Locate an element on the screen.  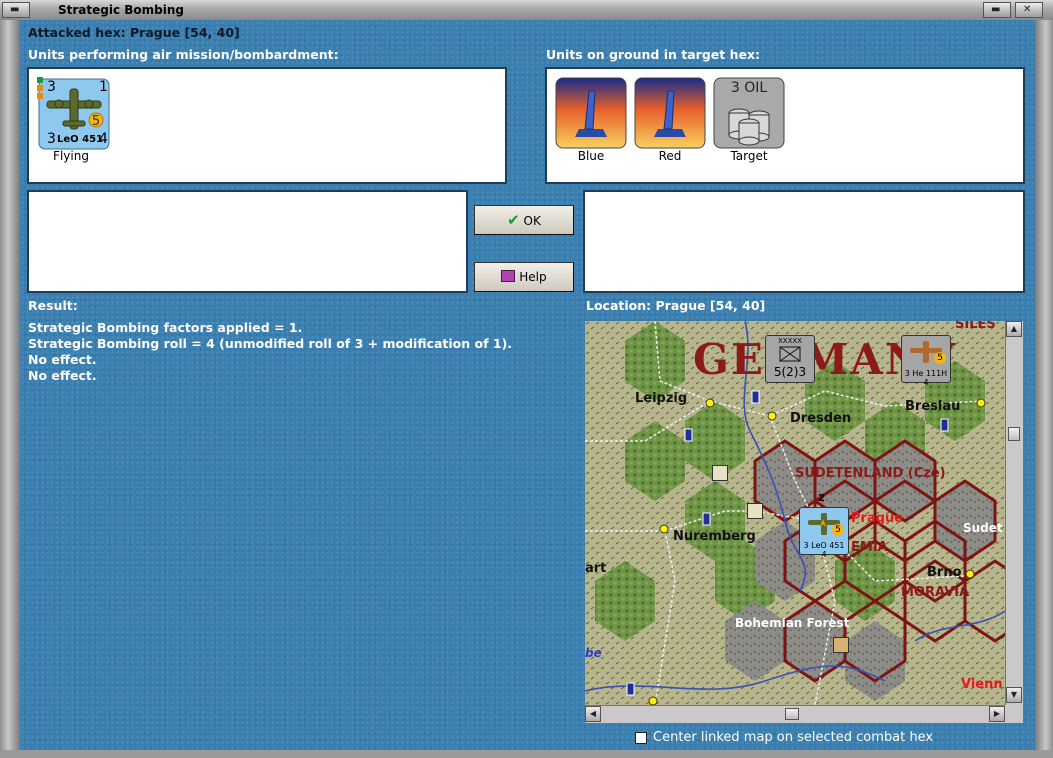
aa-gun-red-icon is located at coordinates (670, 113).